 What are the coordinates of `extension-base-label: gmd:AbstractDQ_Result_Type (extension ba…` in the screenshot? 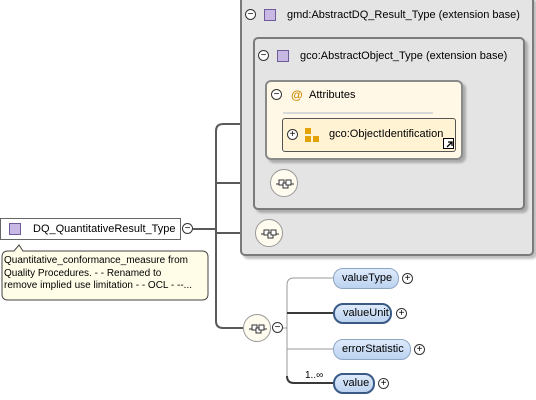 It's located at (403, 15).